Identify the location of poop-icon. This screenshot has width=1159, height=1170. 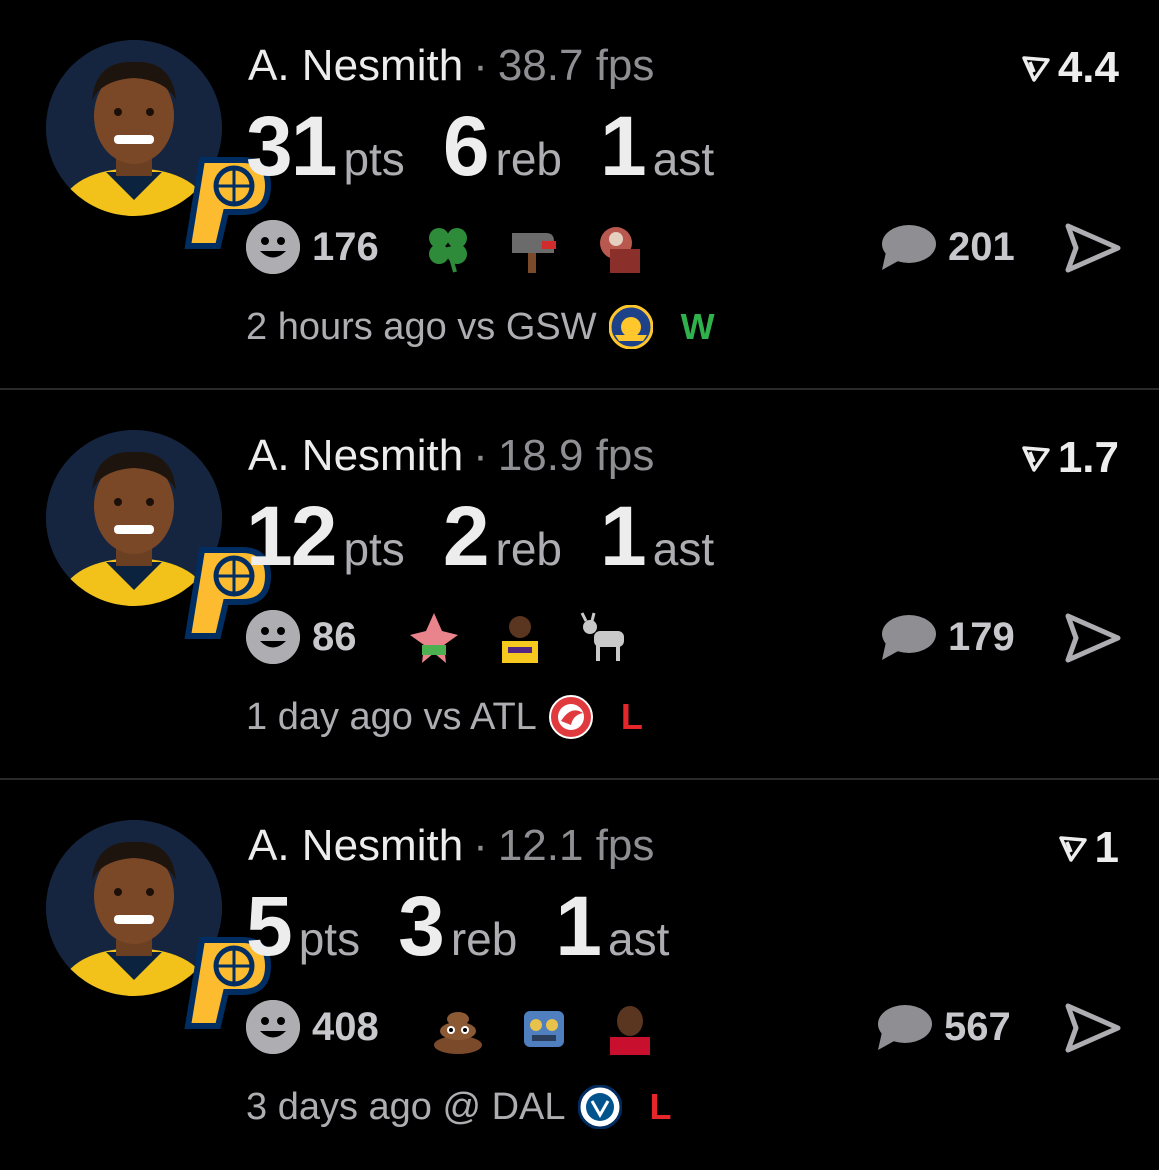
(458, 1027).